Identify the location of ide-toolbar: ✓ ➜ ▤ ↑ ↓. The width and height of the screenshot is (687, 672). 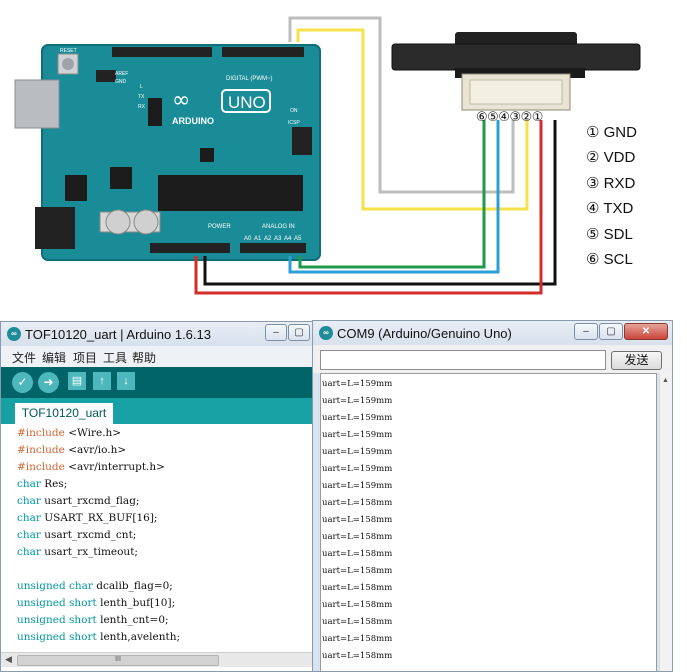
(157, 382).